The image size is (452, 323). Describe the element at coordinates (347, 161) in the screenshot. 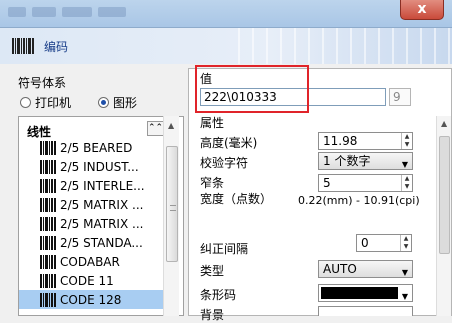

I see `check-digit-value: 1 个数字` at that location.